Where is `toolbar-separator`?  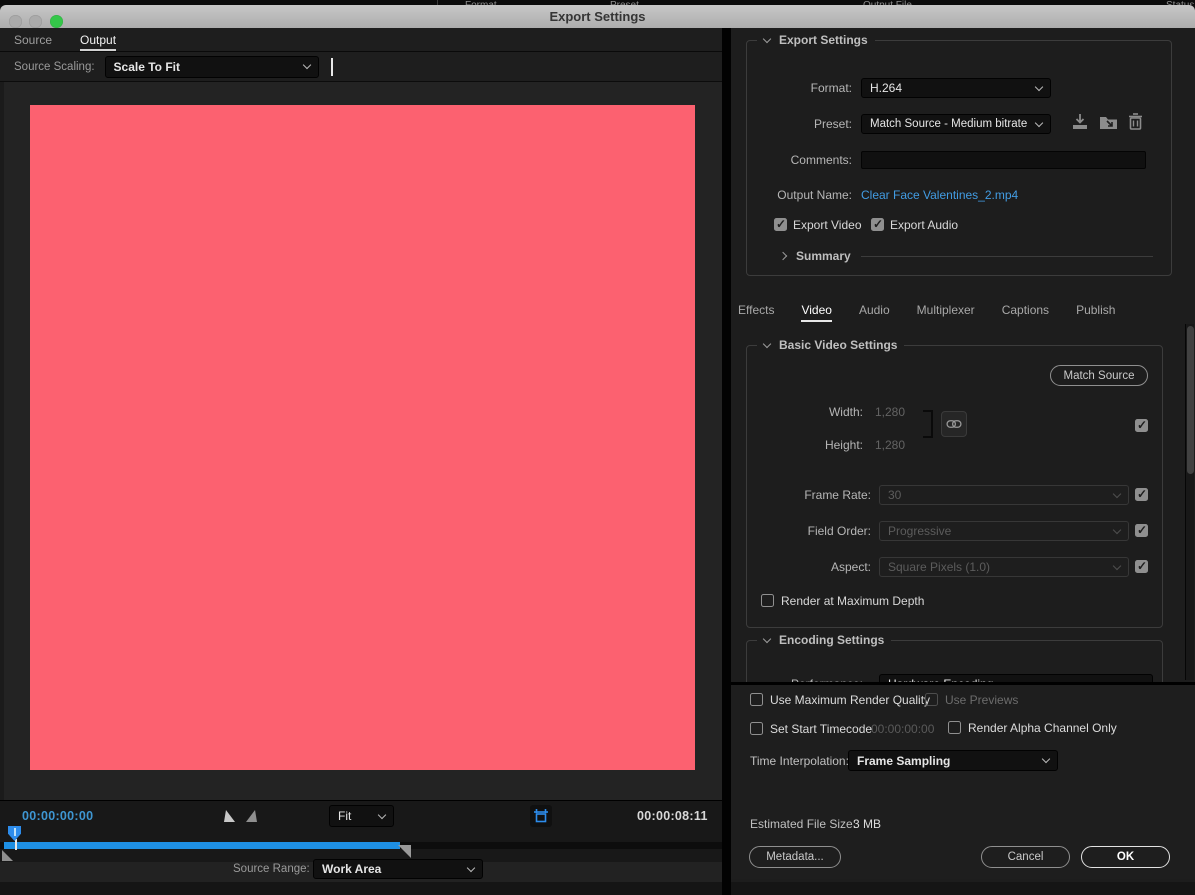
toolbar-separator is located at coordinates (331, 66).